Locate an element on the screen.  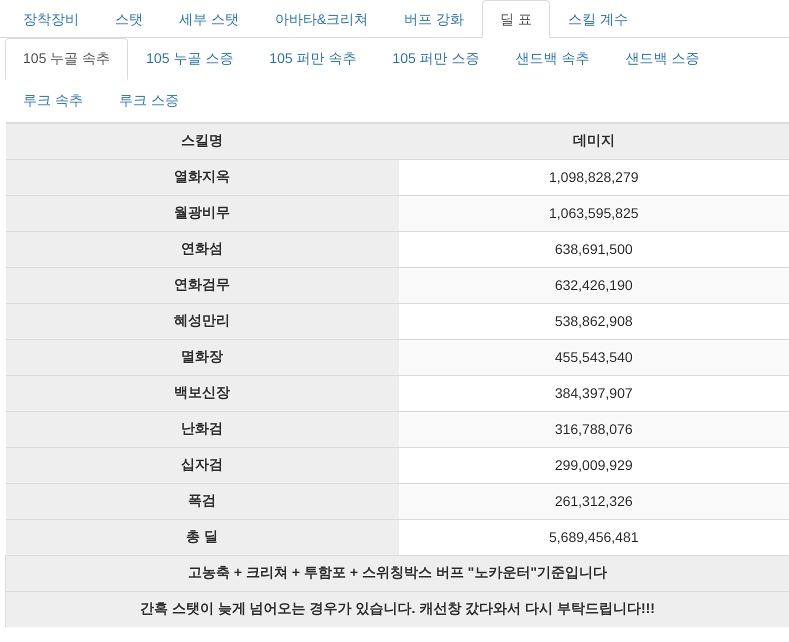
skill-name-cell: 월광비무 is located at coordinates (202, 213).